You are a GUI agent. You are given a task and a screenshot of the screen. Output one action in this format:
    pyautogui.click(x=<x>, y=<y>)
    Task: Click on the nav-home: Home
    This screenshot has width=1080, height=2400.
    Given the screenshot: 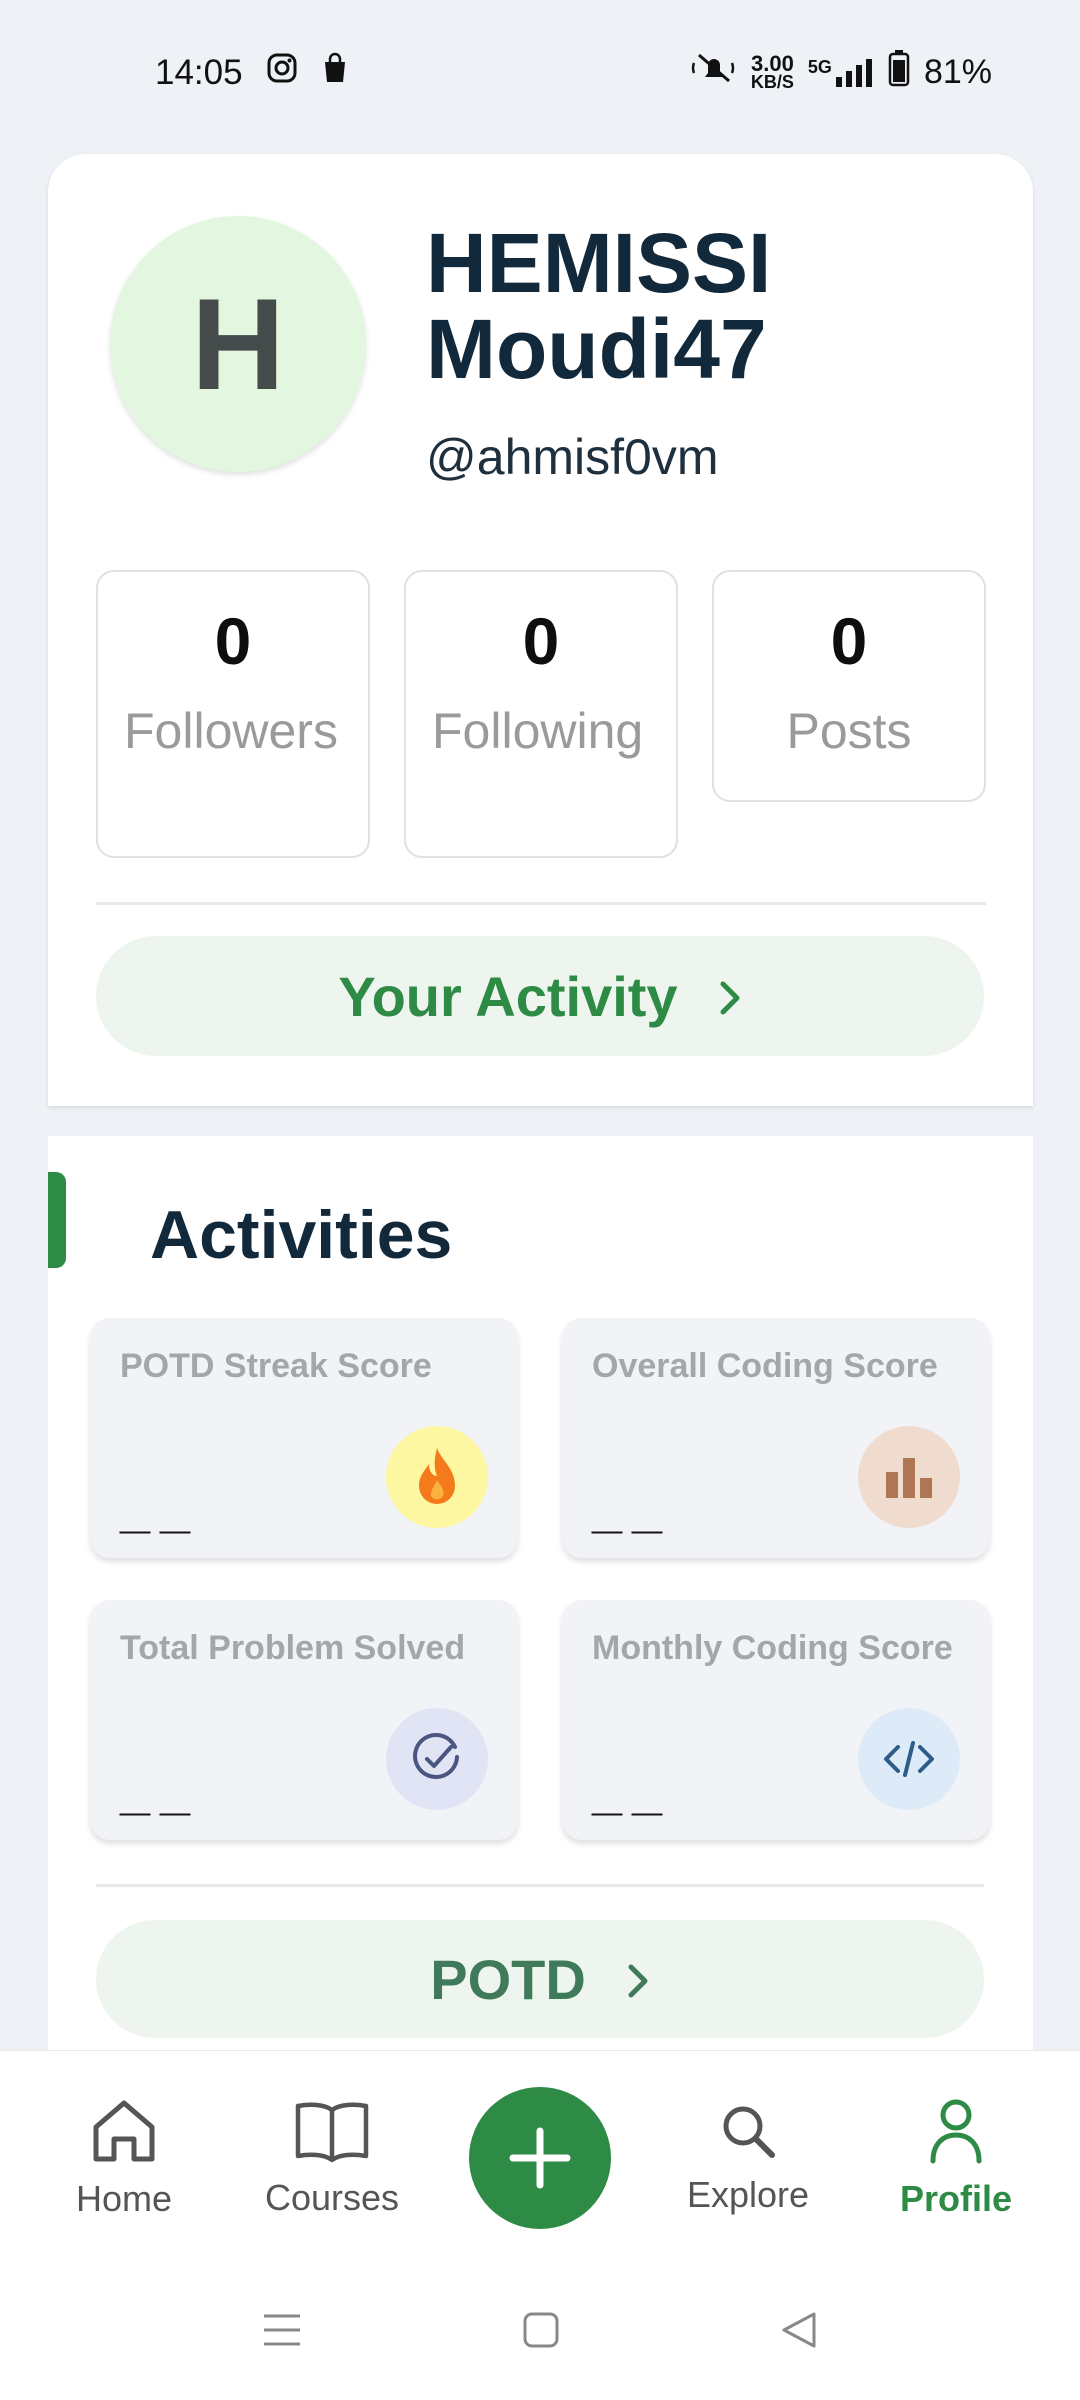 What is the action you would take?
    pyautogui.click(x=124, y=2158)
    